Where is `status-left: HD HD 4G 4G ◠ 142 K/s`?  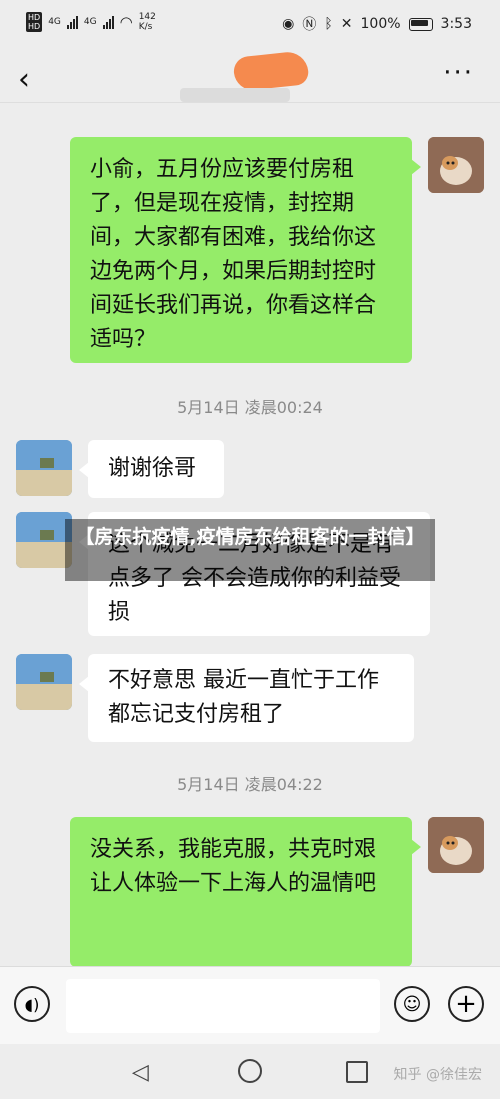
status-left: HD HD 4G 4G ◠ 142 K/s is located at coordinates (91, 22).